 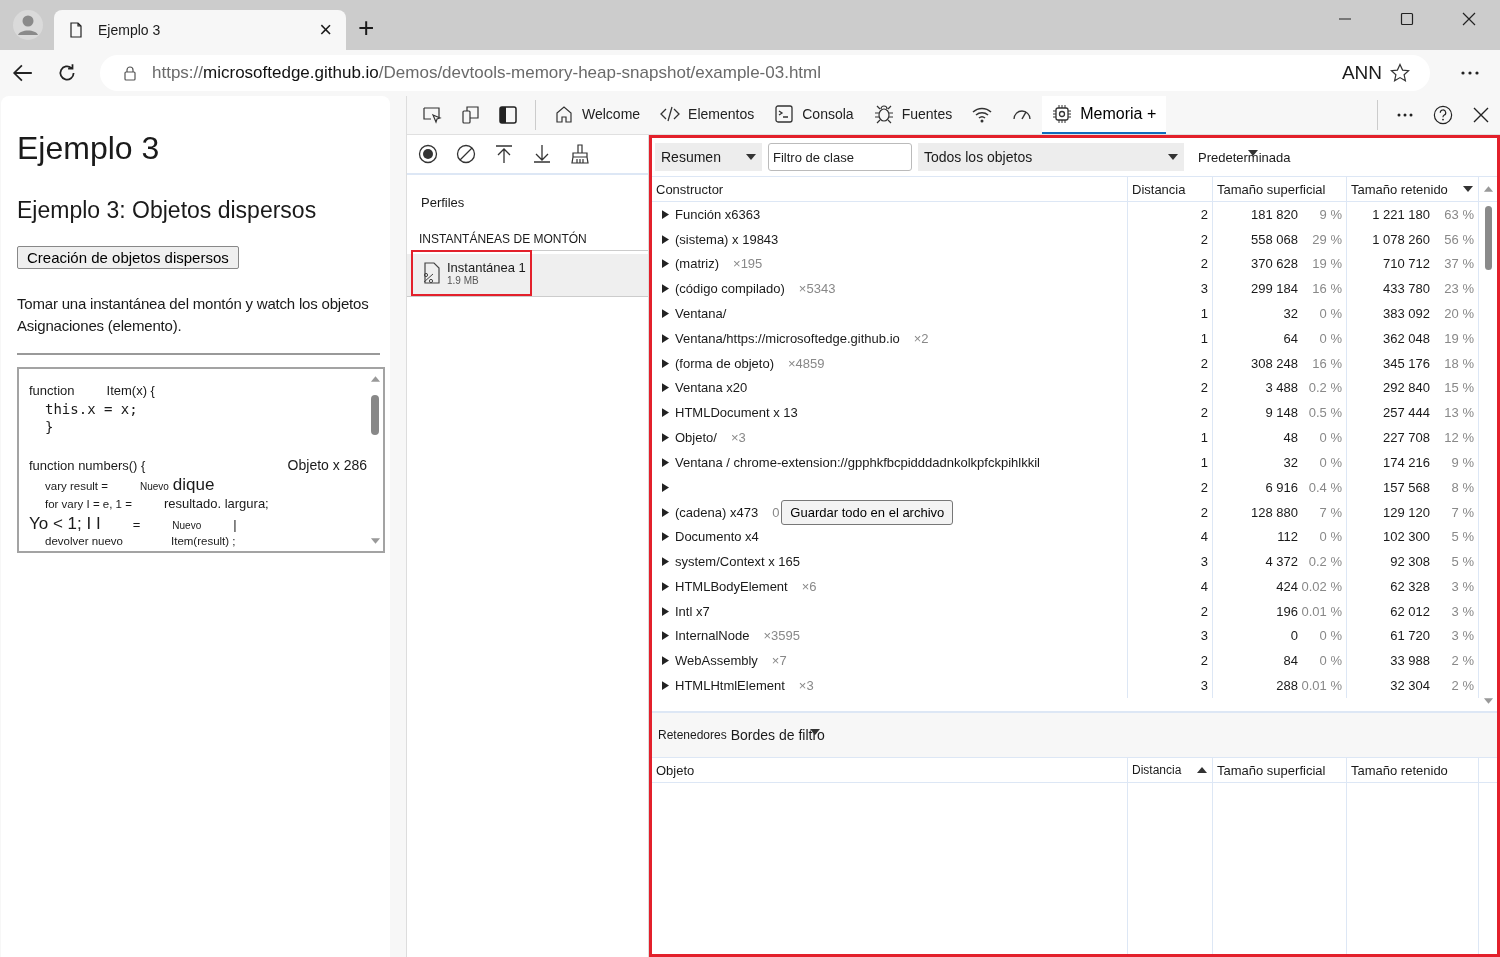 I want to click on dock-side-icon, so click(x=508, y=115).